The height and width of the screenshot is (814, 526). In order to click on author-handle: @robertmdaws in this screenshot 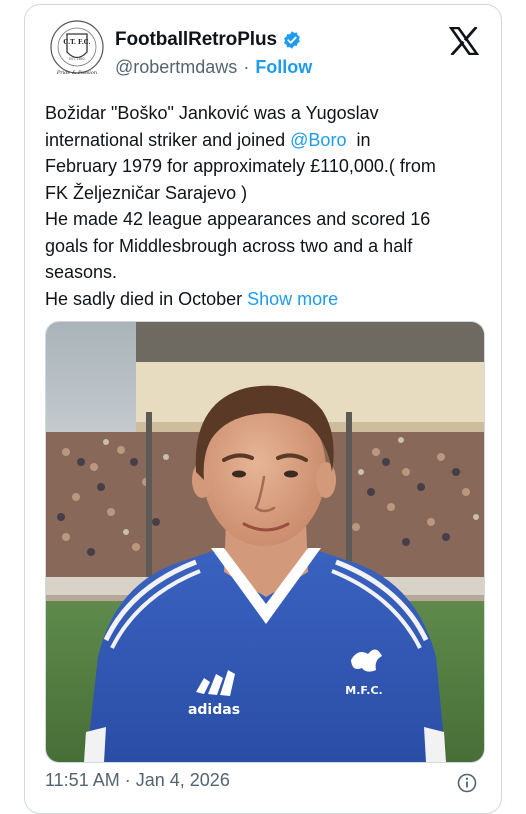, I will do `click(176, 67)`.